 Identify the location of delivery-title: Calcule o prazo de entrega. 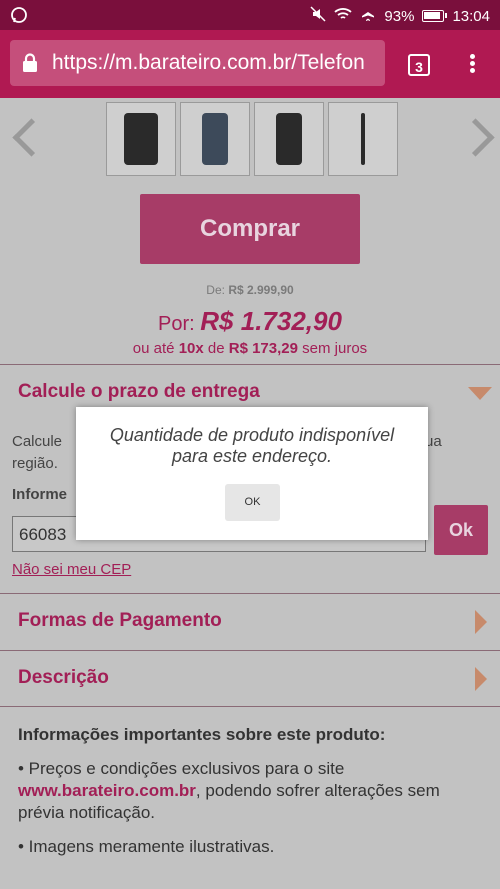
(139, 391).